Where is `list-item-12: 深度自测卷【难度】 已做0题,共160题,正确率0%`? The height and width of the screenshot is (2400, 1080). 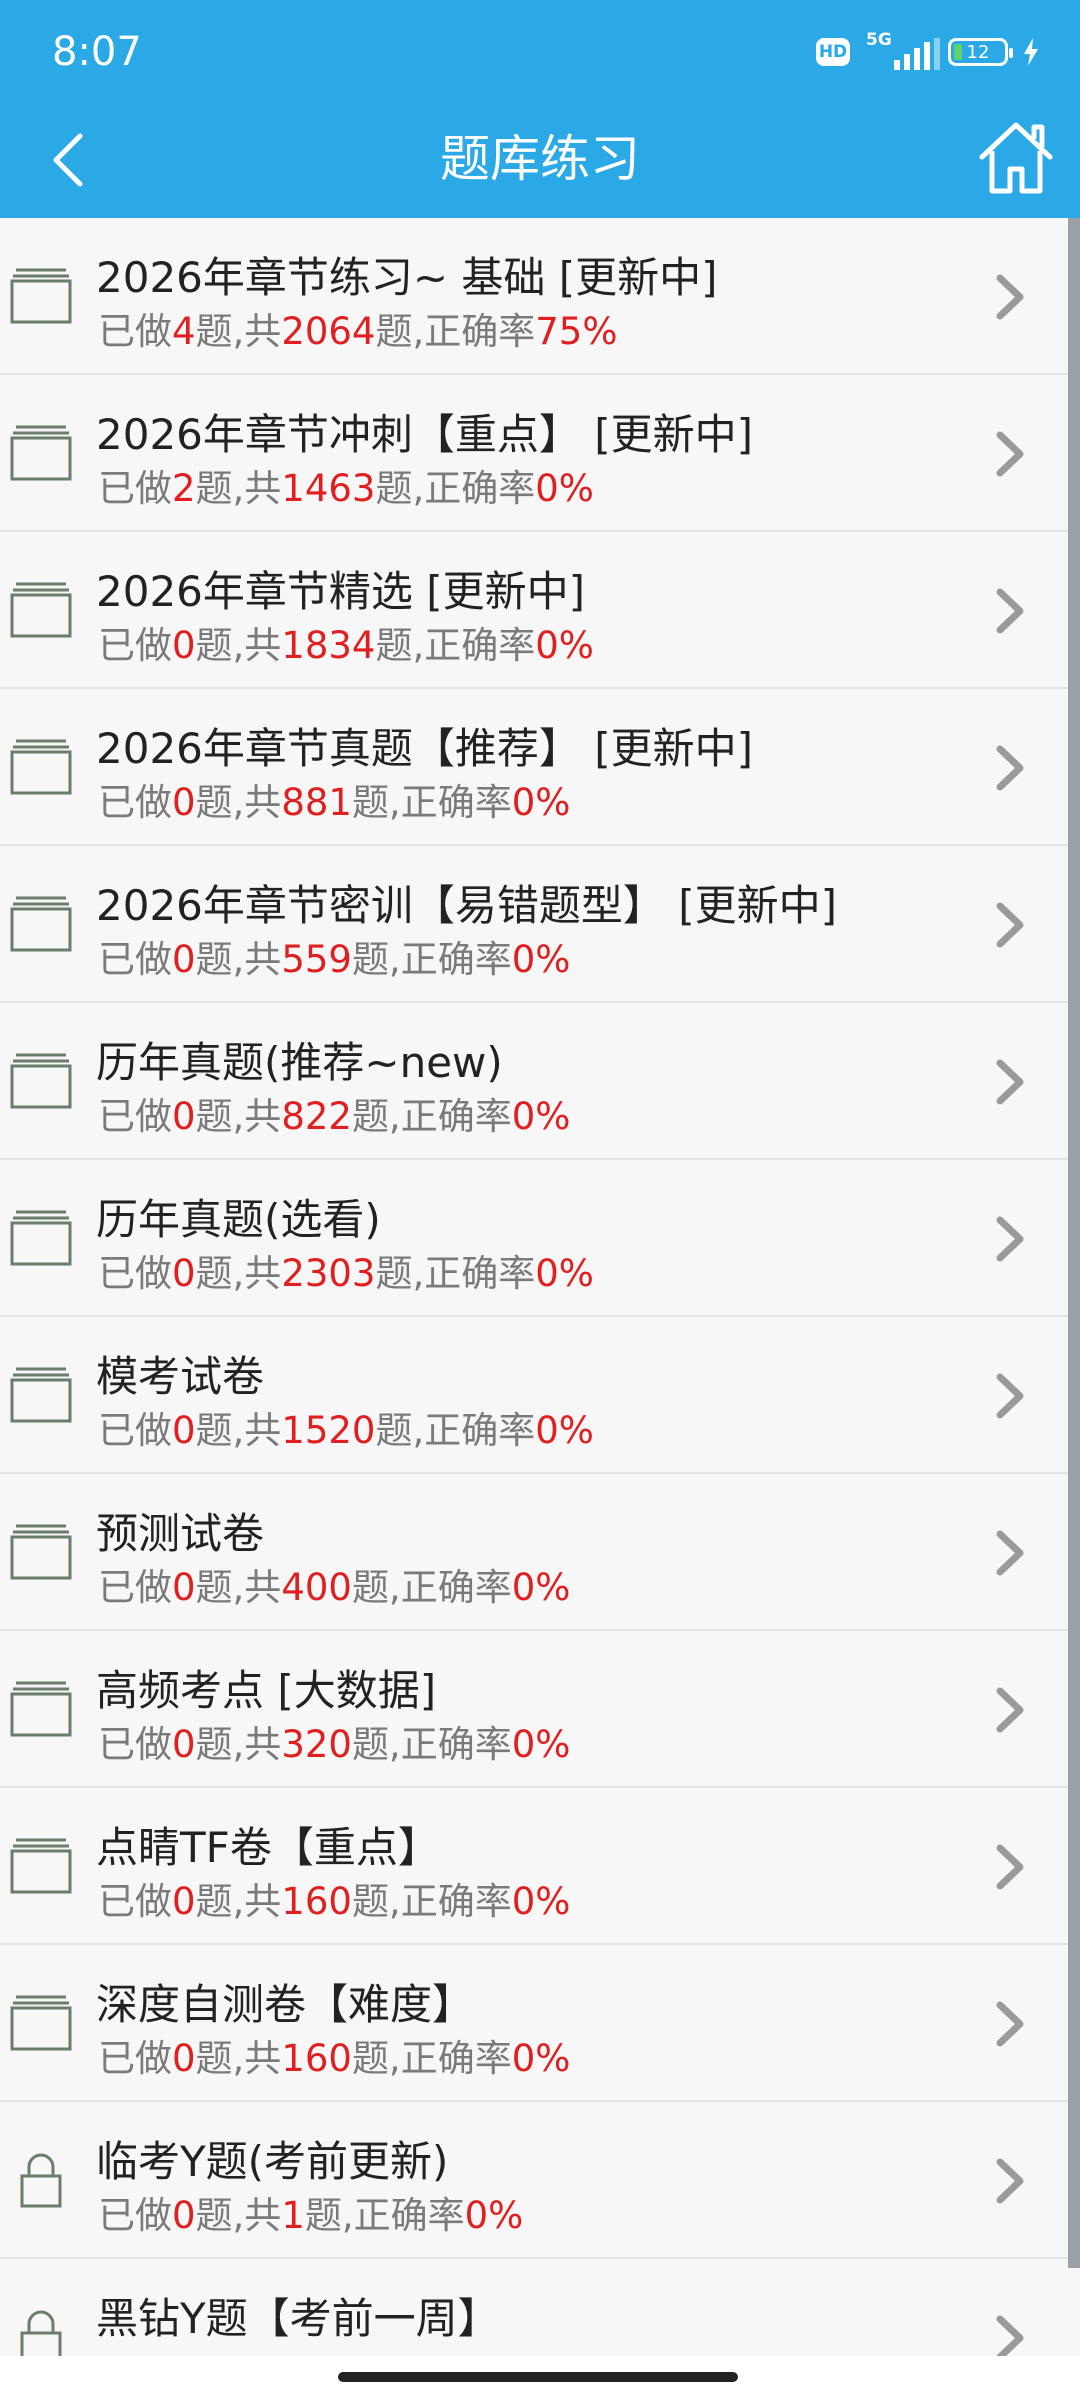 list-item-12: 深度自测卷【难度】 已做0题,共160题,正确率0% is located at coordinates (534, 2023).